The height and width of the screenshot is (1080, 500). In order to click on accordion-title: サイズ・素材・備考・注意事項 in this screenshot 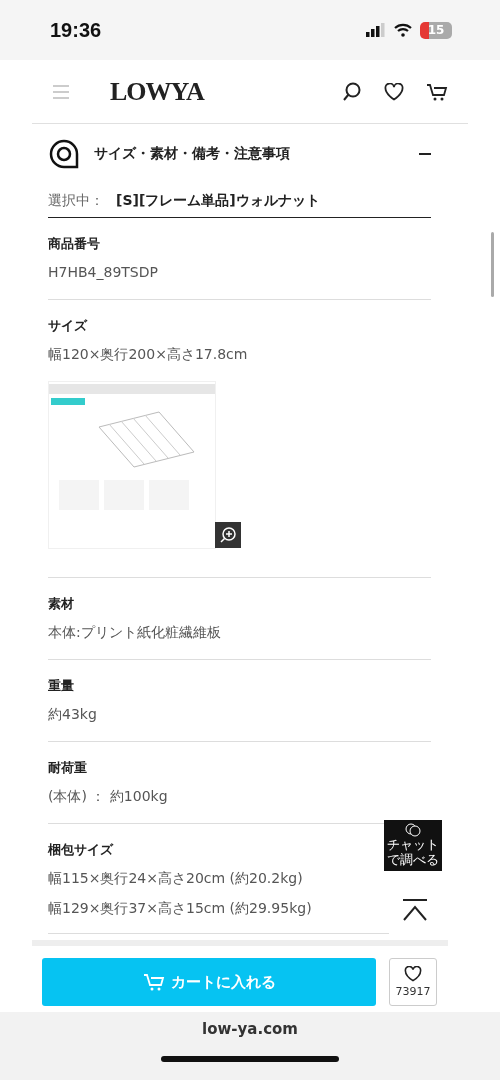, I will do `click(192, 154)`.